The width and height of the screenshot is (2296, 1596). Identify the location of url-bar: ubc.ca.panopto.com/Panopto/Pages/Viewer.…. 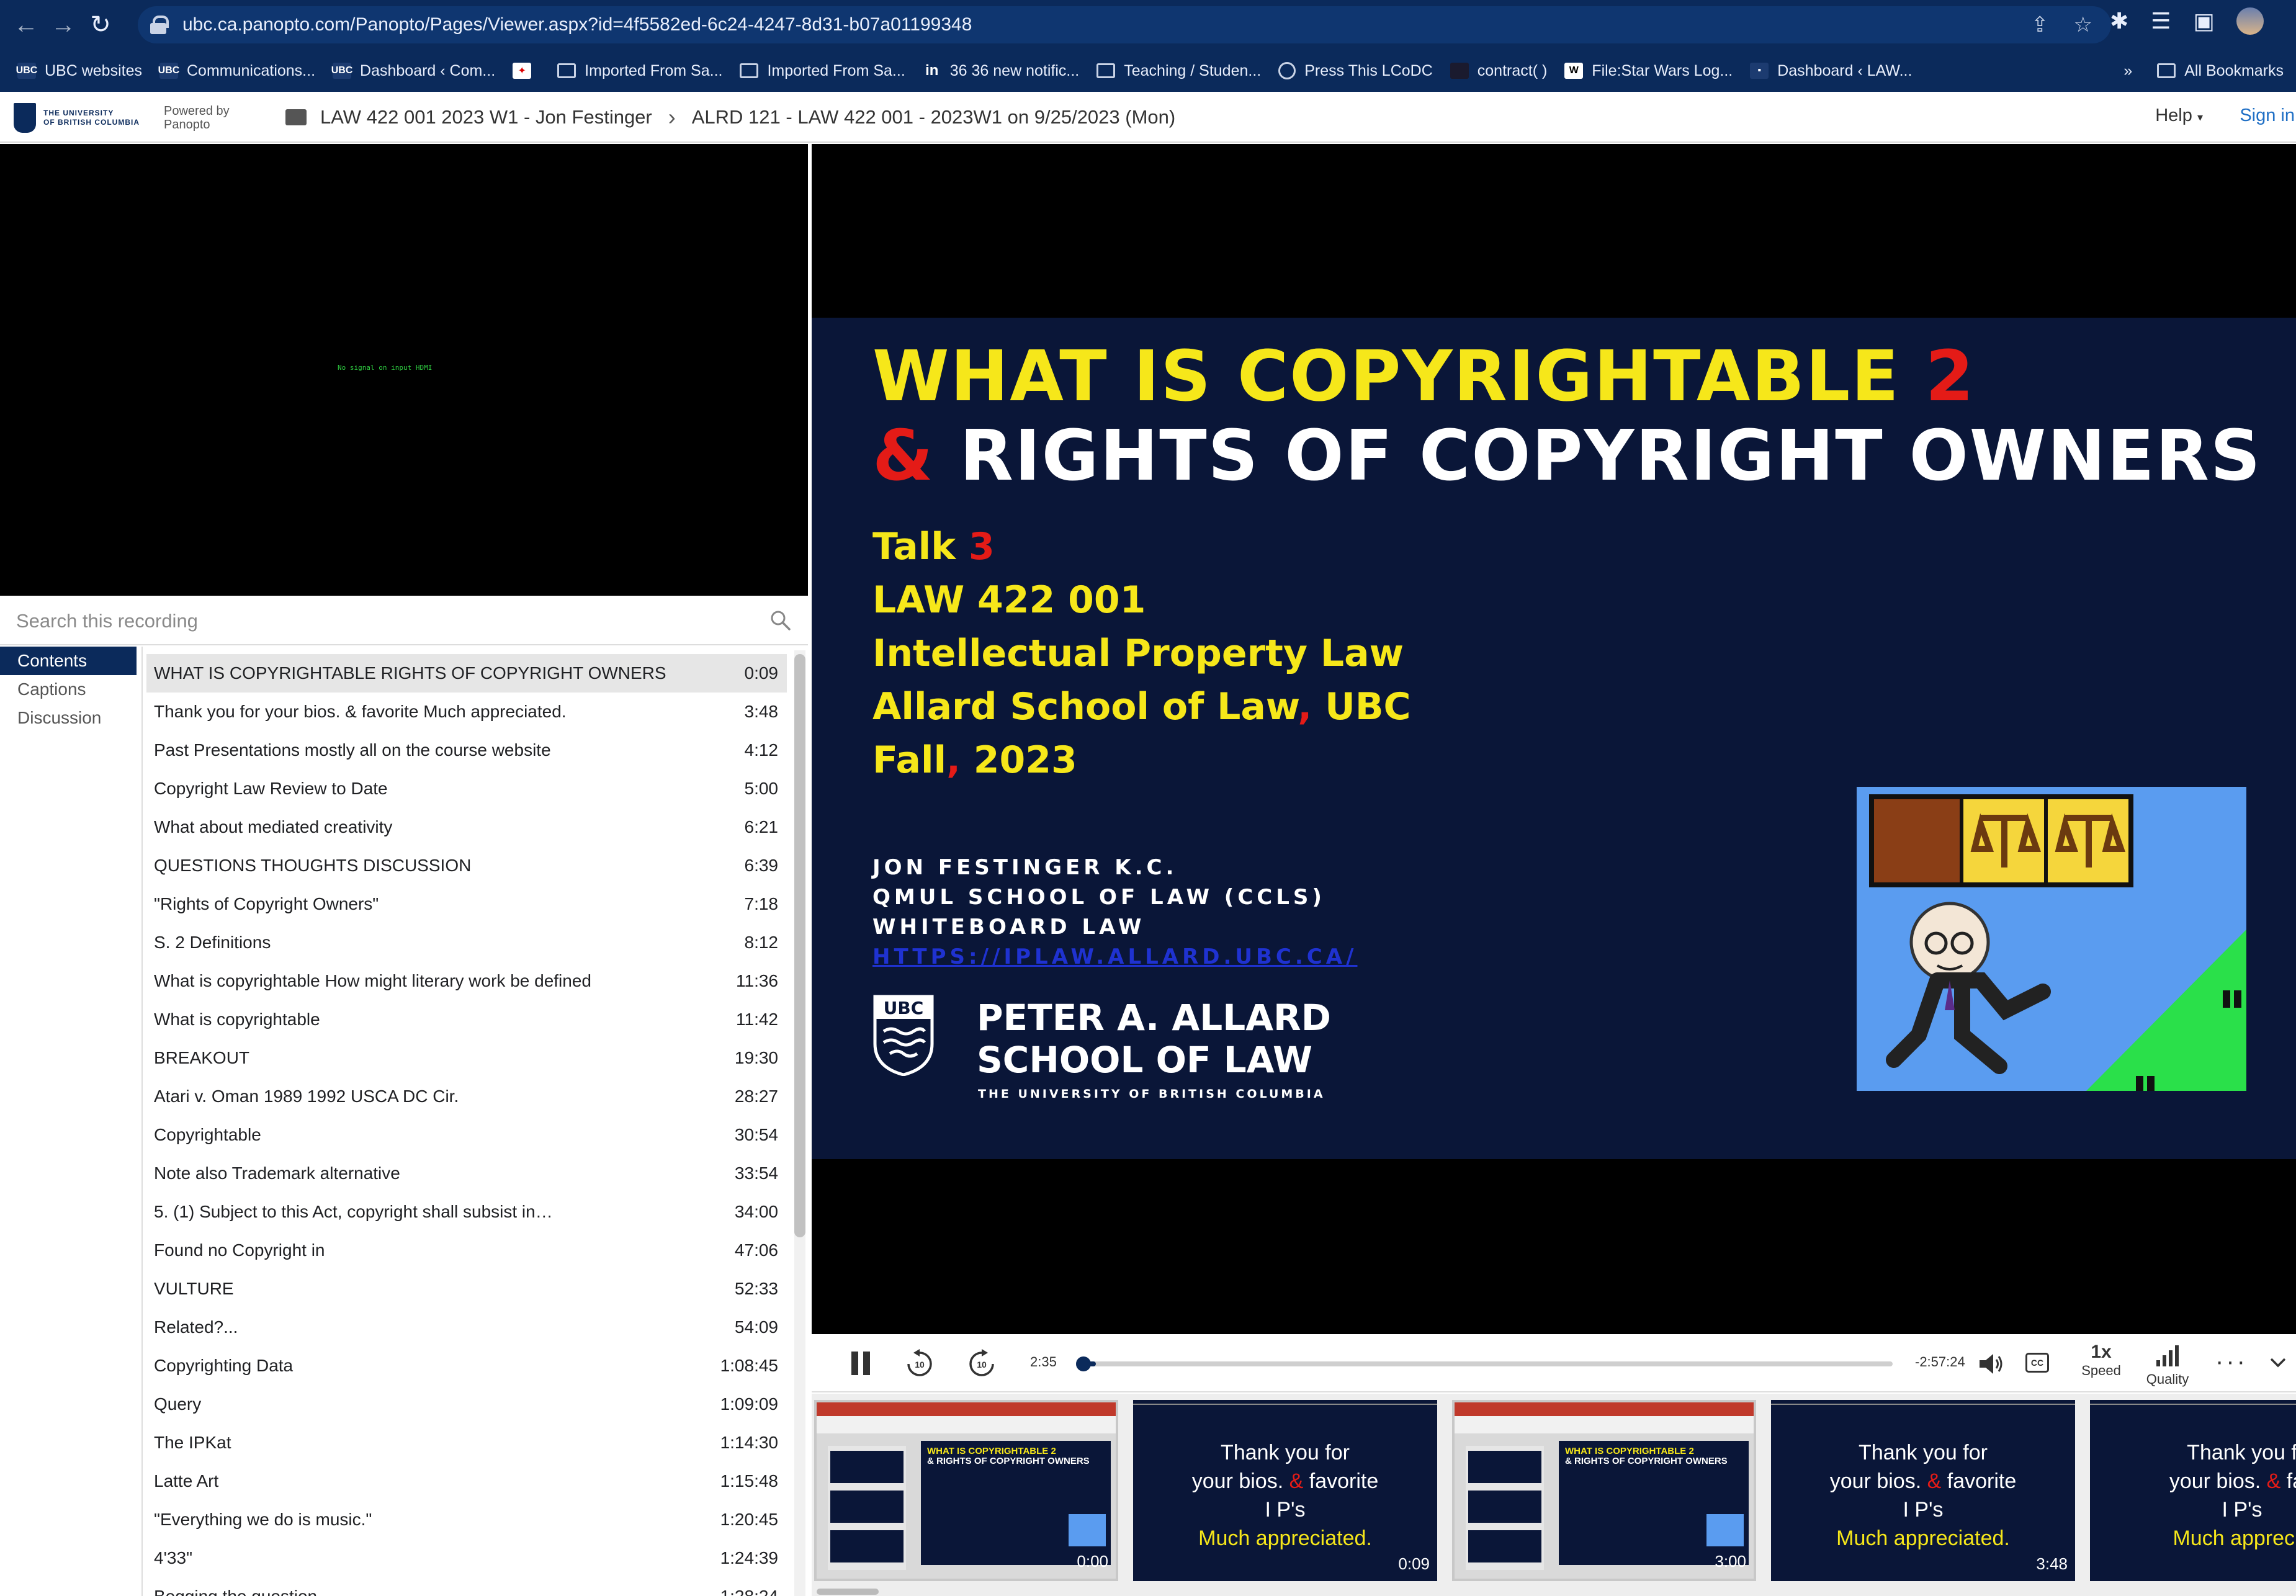
(1124, 24).